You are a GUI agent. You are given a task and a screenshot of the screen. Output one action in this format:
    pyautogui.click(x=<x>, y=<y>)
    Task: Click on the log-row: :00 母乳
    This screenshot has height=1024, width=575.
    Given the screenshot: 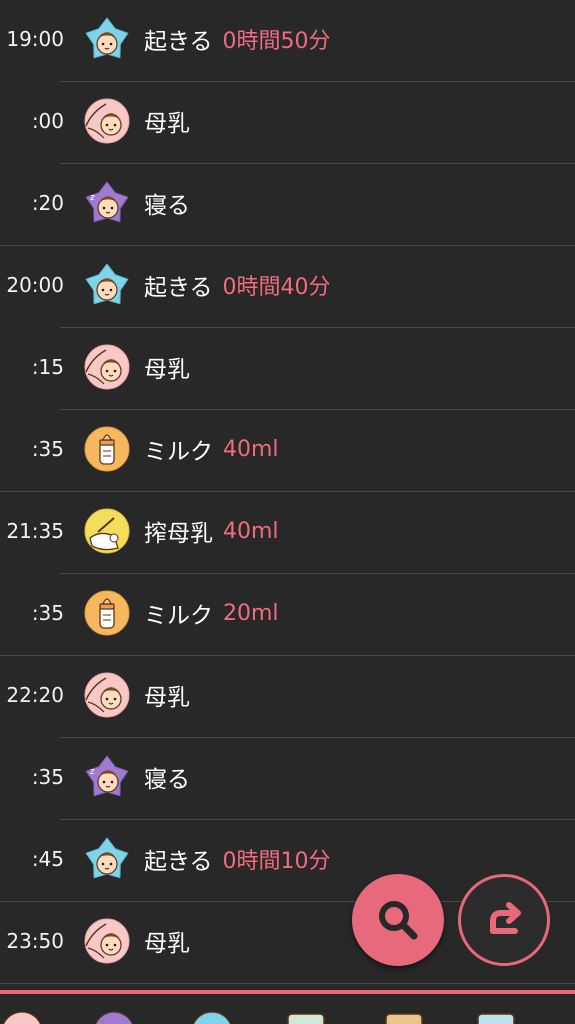 What is the action you would take?
    pyautogui.click(x=287, y=123)
    